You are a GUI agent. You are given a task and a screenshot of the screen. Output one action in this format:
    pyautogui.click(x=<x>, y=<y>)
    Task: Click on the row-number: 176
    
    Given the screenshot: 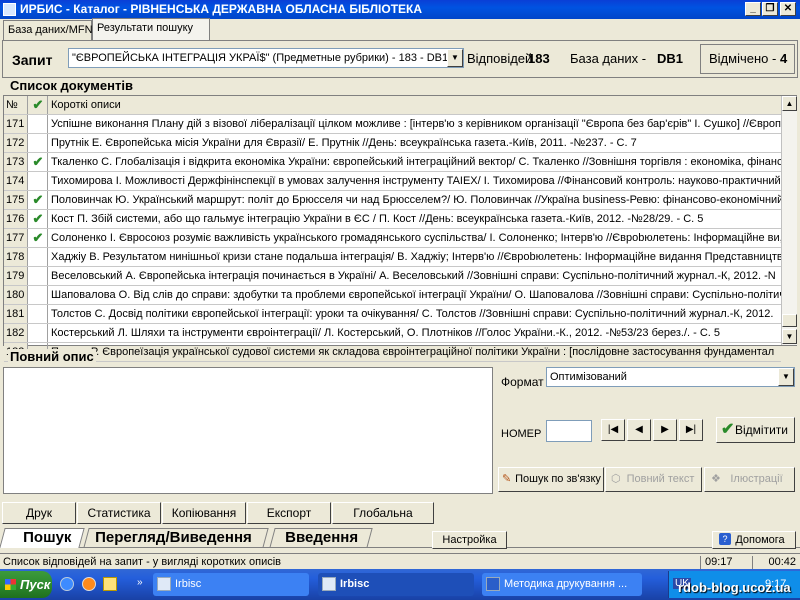 What is the action you would take?
    pyautogui.click(x=16, y=219)
    